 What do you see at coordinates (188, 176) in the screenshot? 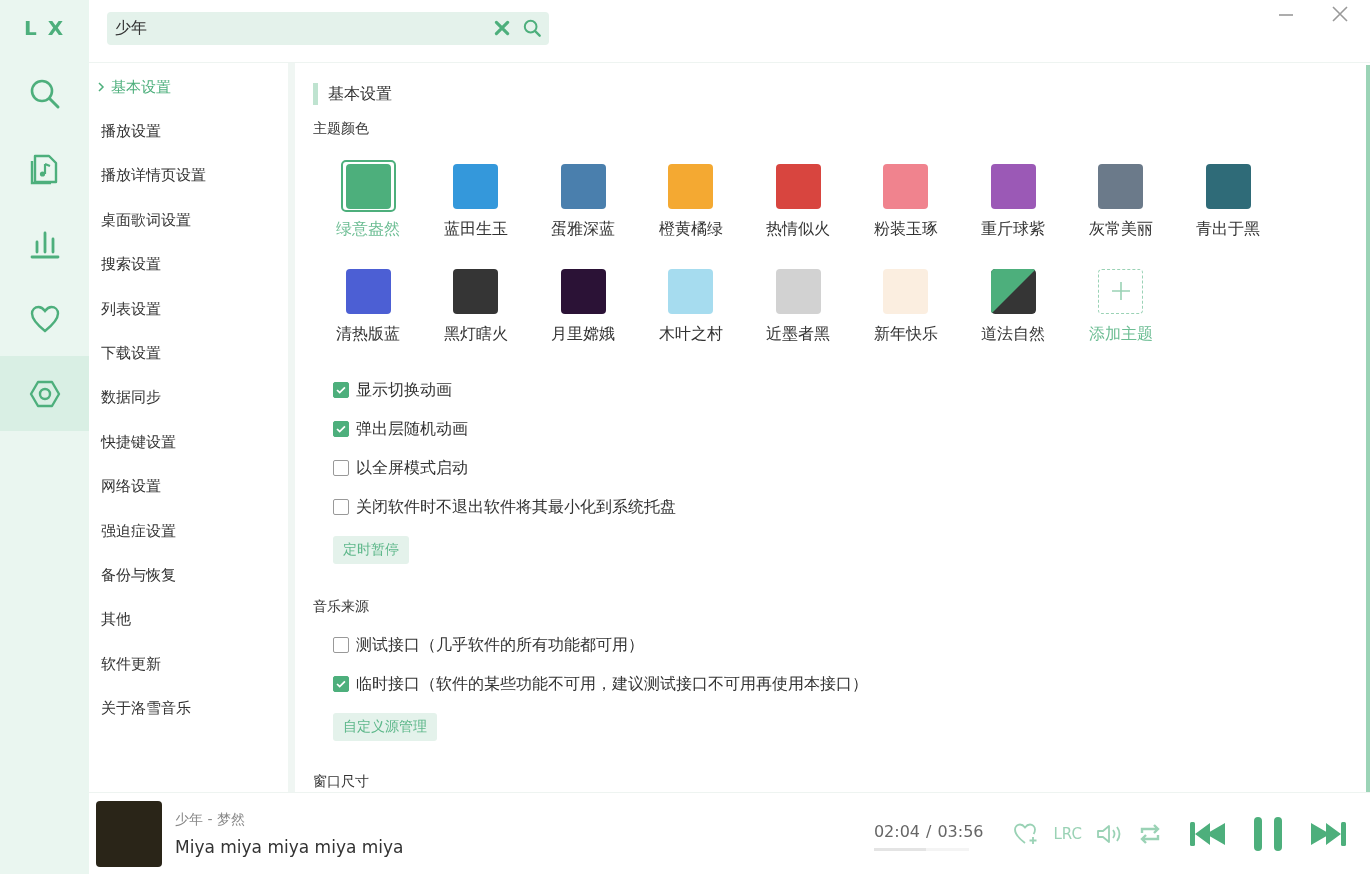
I see `settings-nav-item: 播放详情页设置` at bounding box center [188, 176].